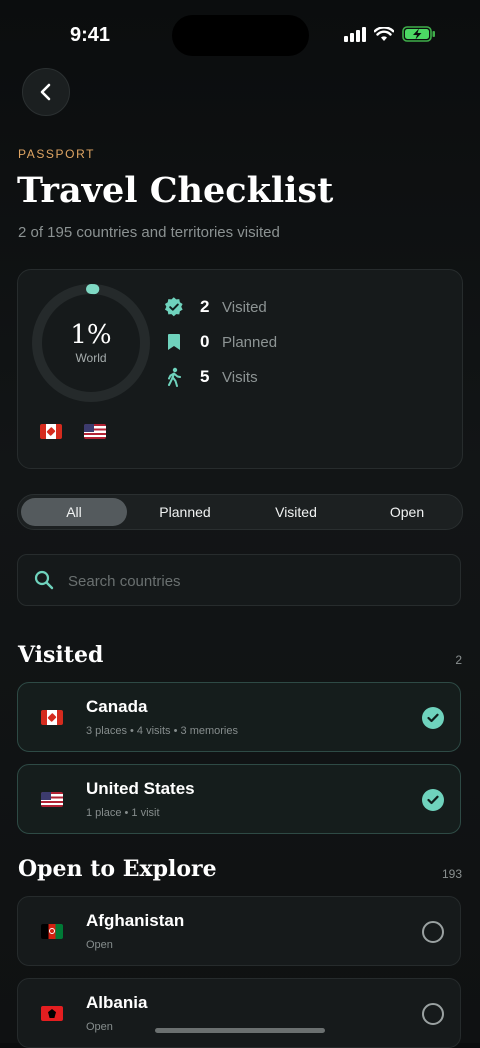 This screenshot has height=1048, width=480. Describe the element at coordinates (240, 512) in the screenshot. I see `filter-segmented-control: All Planned Visited Open` at that location.